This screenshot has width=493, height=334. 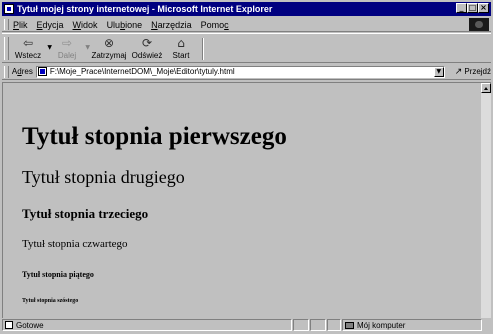 What do you see at coordinates (30, 325) in the screenshot?
I see `status-text: Gotowe` at bounding box center [30, 325].